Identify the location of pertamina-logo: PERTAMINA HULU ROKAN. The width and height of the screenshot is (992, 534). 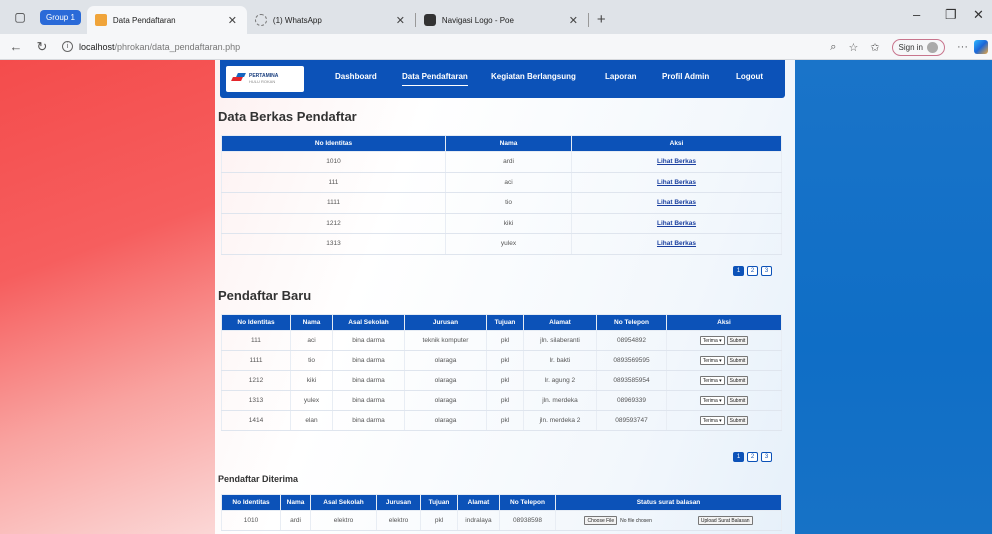
(265, 79).